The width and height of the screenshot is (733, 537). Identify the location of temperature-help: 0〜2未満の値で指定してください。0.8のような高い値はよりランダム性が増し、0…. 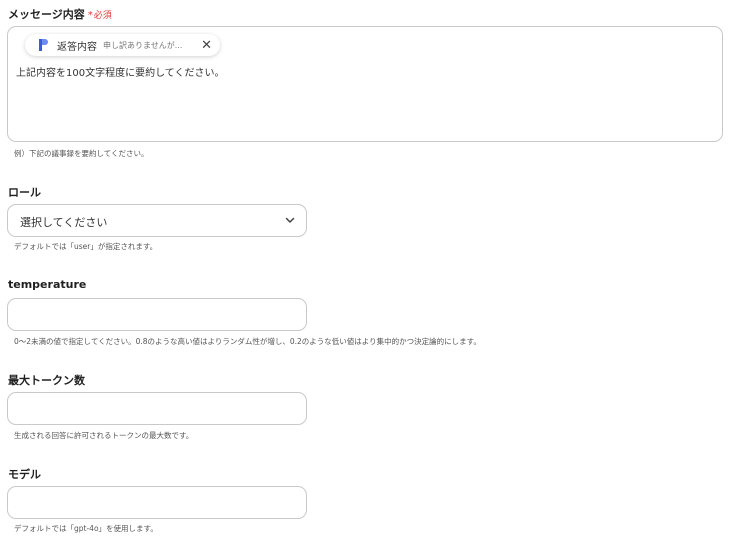
(247, 341).